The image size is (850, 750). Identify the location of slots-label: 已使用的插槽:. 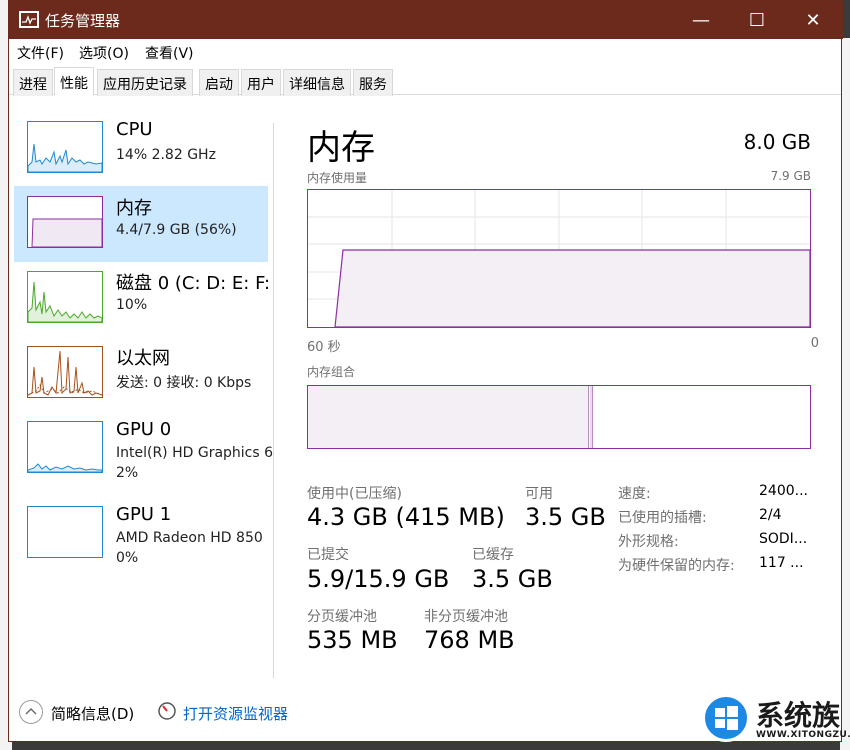
(662, 518).